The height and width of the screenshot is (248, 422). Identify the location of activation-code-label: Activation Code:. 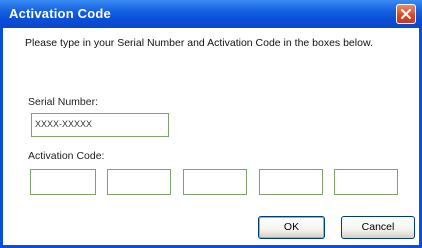
(66, 156).